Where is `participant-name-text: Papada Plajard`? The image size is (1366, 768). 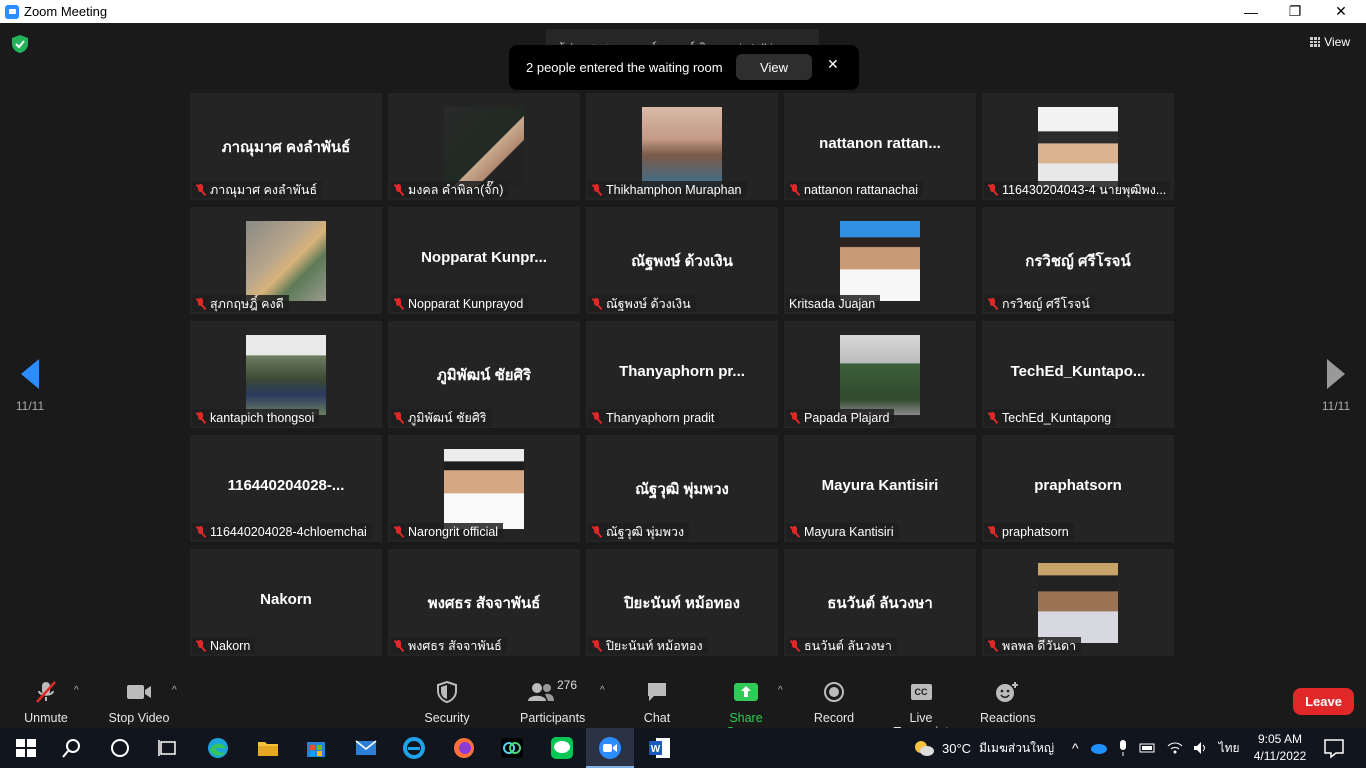 participant-name-text: Papada Plajard is located at coordinates (847, 418).